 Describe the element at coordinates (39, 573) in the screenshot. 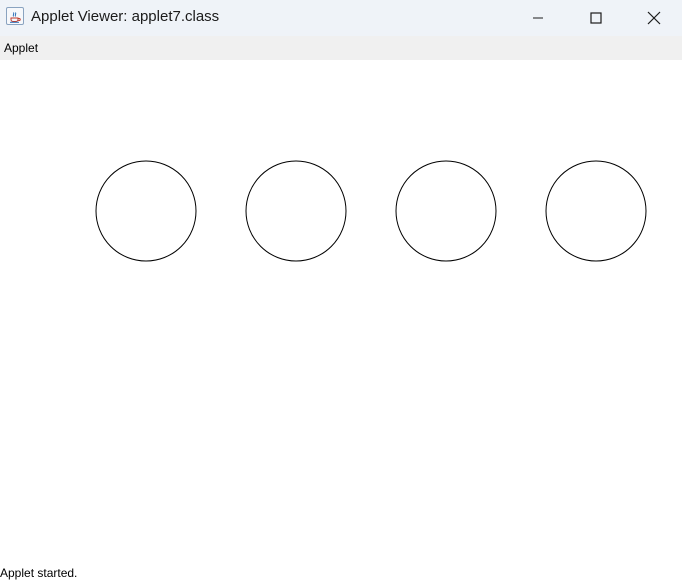

I see `status-bar-text: Applet started.` at that location.